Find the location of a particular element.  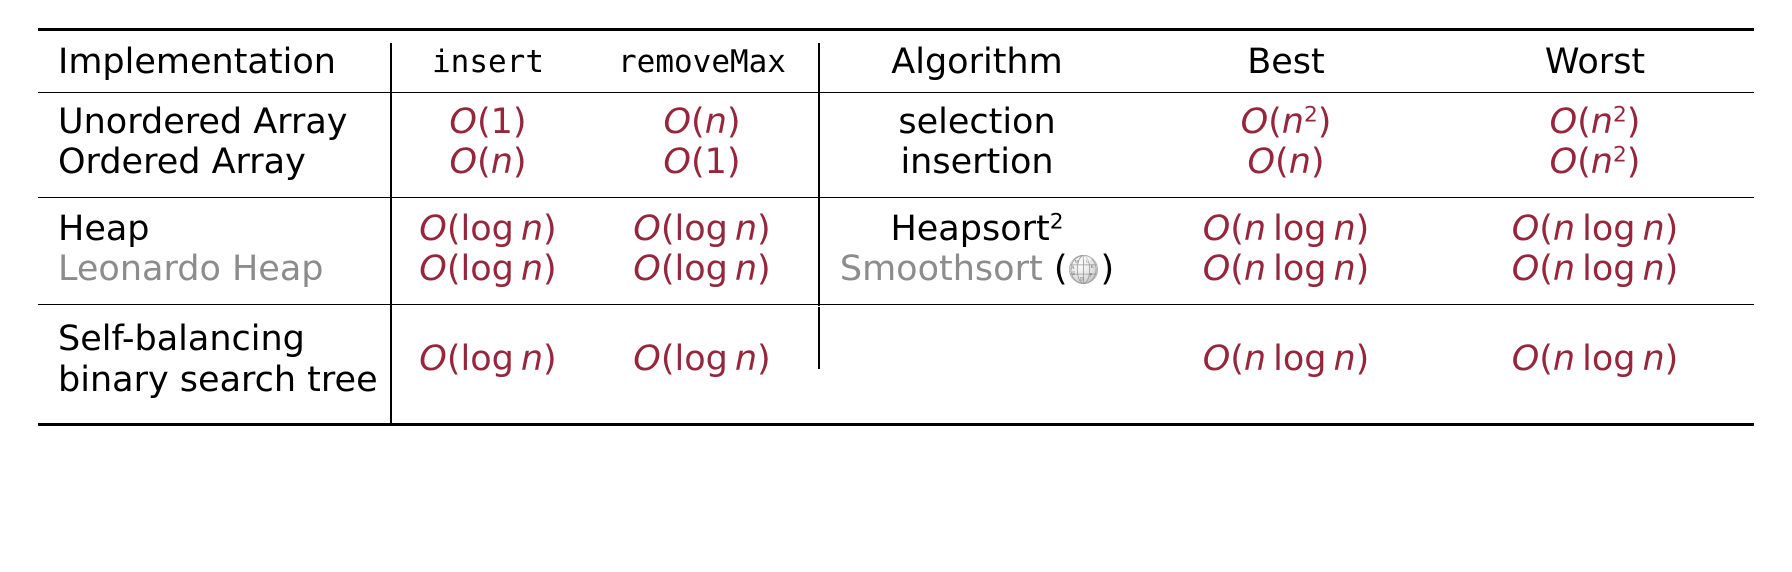

row-label-line-1: Self-balancing is located at coordinates (181, 338).